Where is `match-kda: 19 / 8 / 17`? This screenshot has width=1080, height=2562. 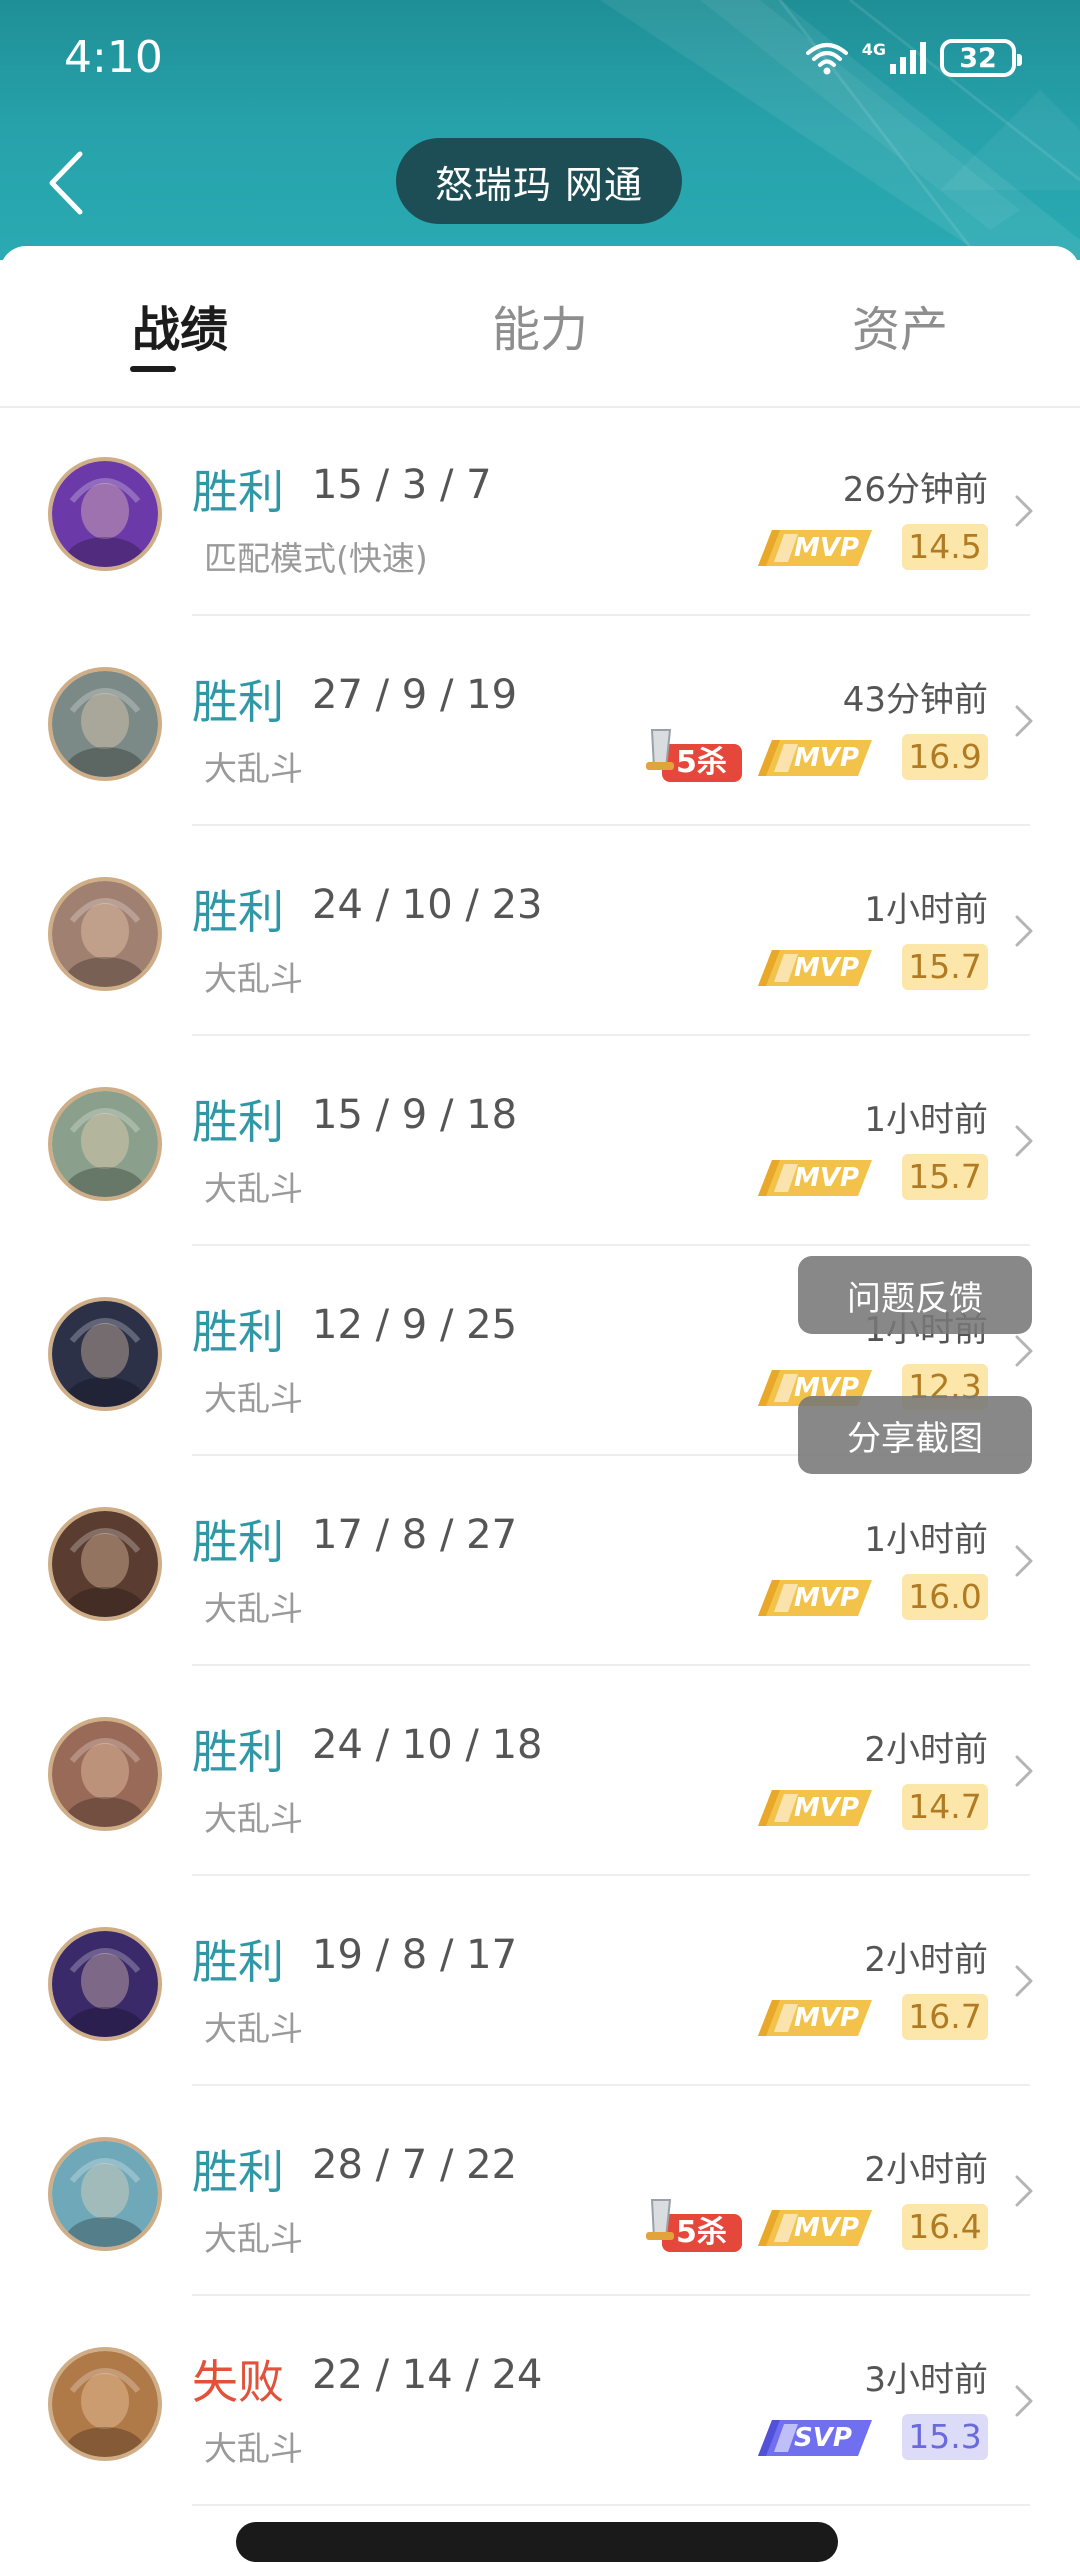
match-kda: 19 / 8 / 17 is located at coordinates (415, 1955).